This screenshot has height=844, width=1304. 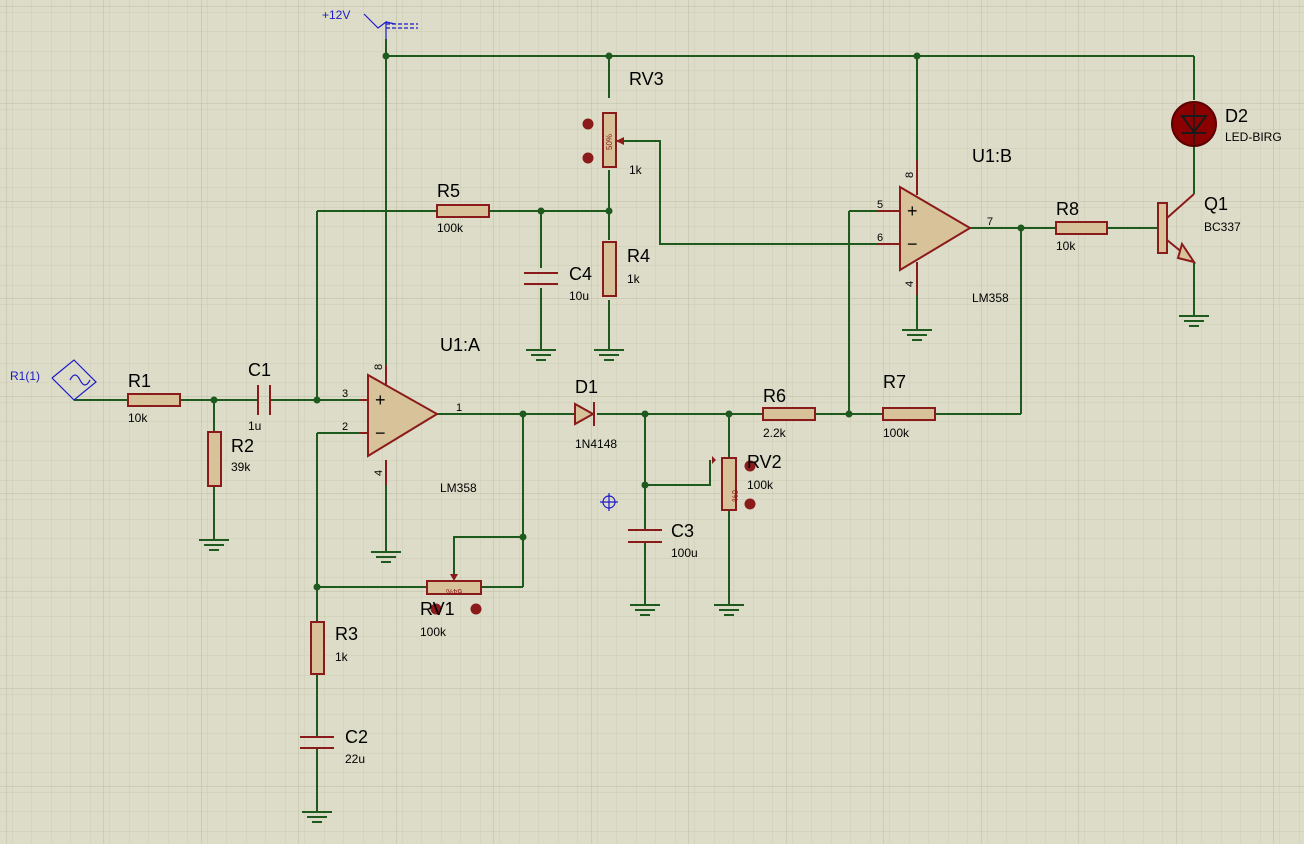 What do you see at coordinates (448, 191) in the screenshot?
I see `r5-name: R5` at bounding box center [448, 191].